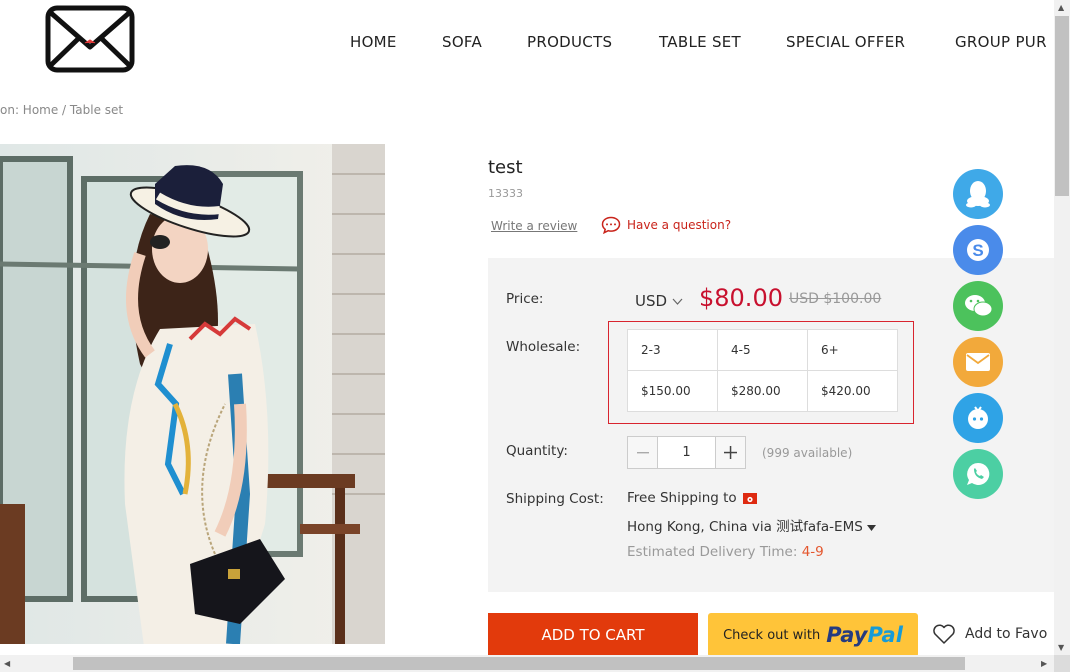  Describe the element at coordinates (505, 193) in the screenshot. I see `product-sku: 13333` at that location.